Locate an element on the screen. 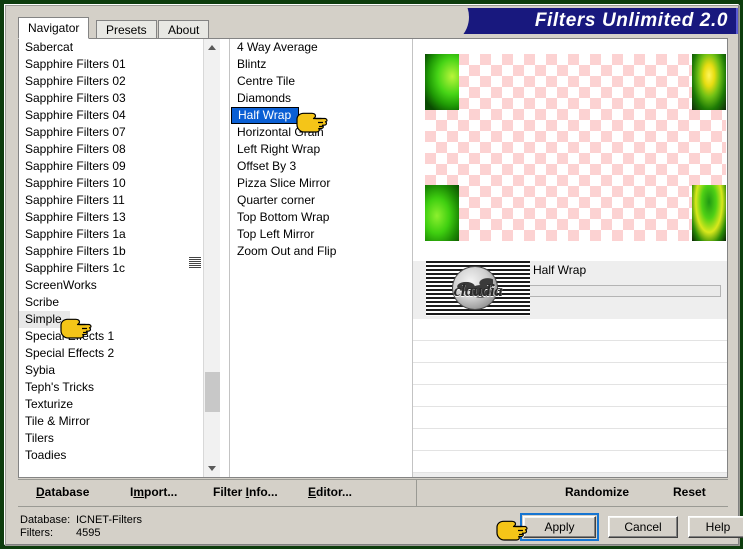  category-list-item: Texturize is located at coordinates (111, 404).